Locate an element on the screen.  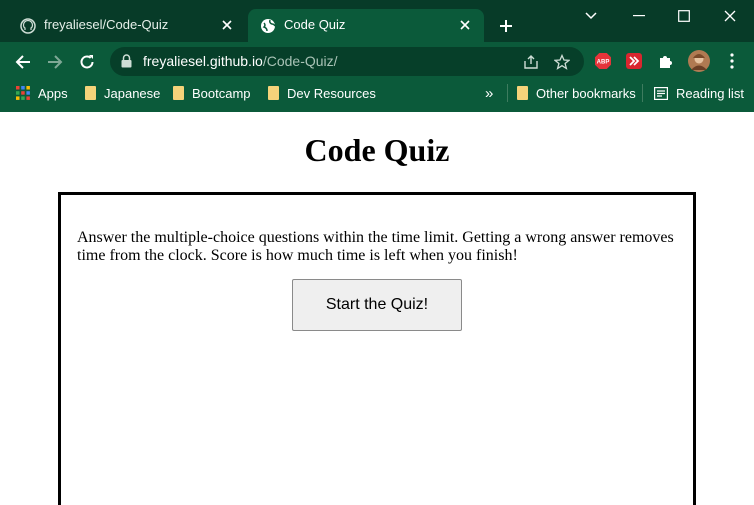
adblock-label: ABP is located at coordinates (603, 63).